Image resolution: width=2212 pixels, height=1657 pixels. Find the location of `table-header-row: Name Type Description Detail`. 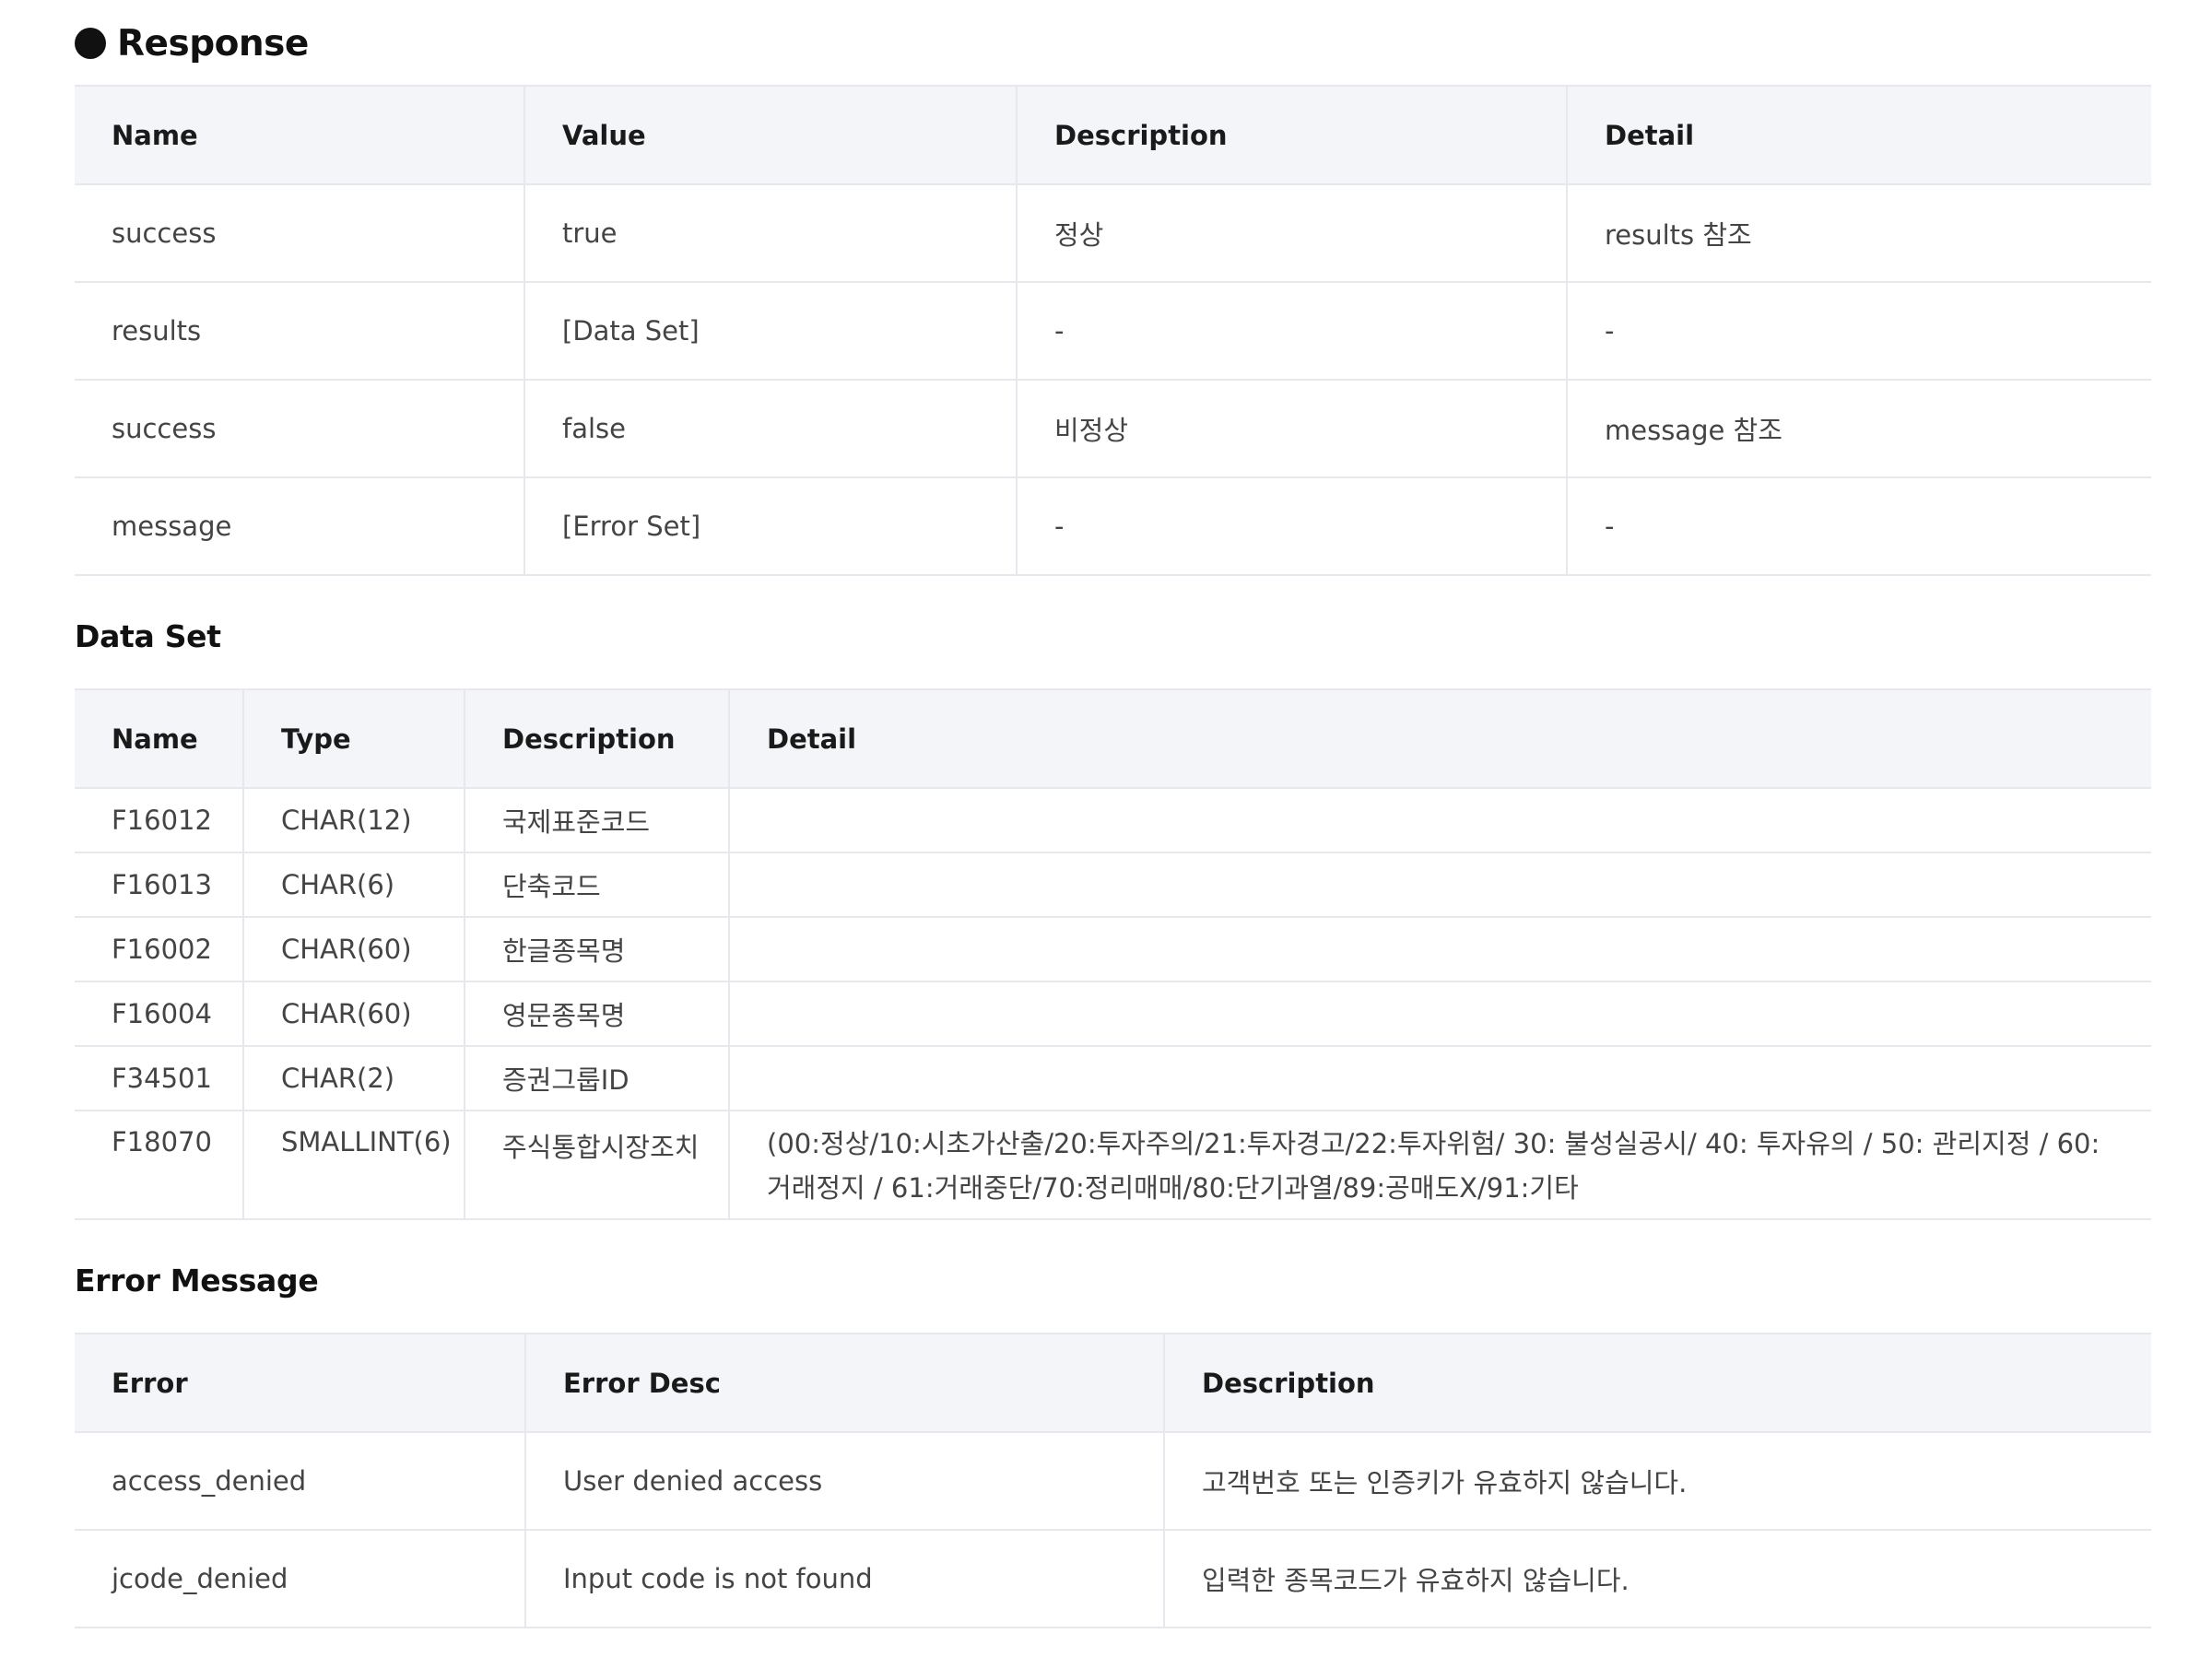

table-header-row: Name Type Description Detail is located at coordinates (1113, 739).